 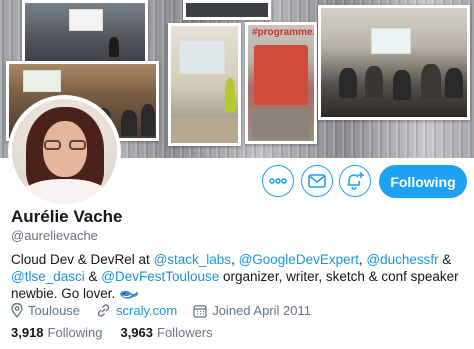 I want to click on following-stat: 3,918 Following, so click(x=56, y=332).